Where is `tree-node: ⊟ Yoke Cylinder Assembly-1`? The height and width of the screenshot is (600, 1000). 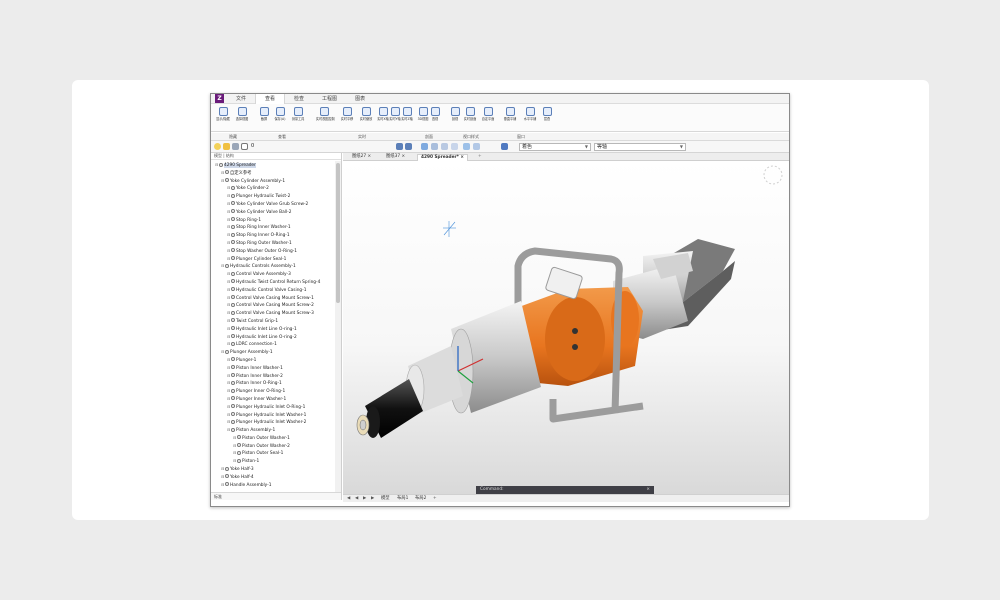
tree-node: ⊟ Yoke Cylinder Assembly-1 is located at coordinates (272, 181).